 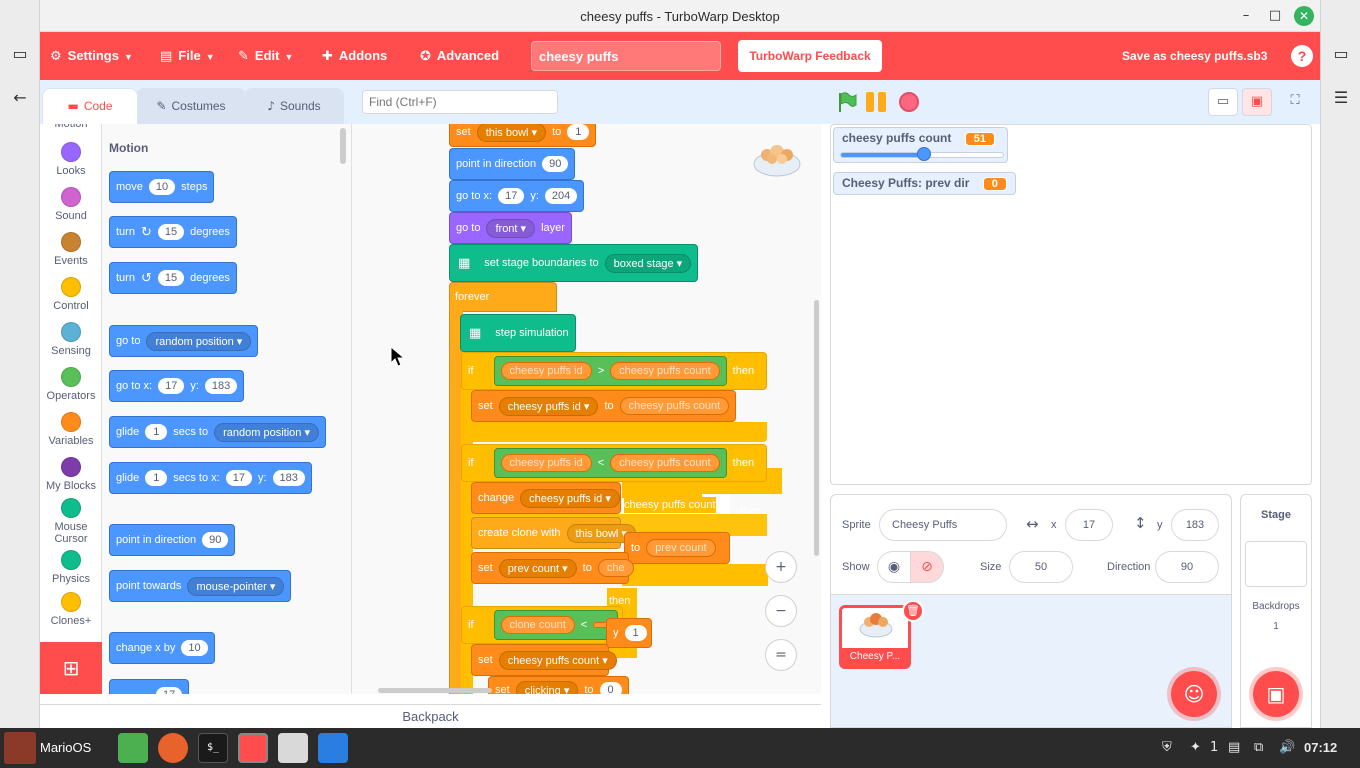 I want to click on zoom-in-button: +, so click(x=781, y=567).